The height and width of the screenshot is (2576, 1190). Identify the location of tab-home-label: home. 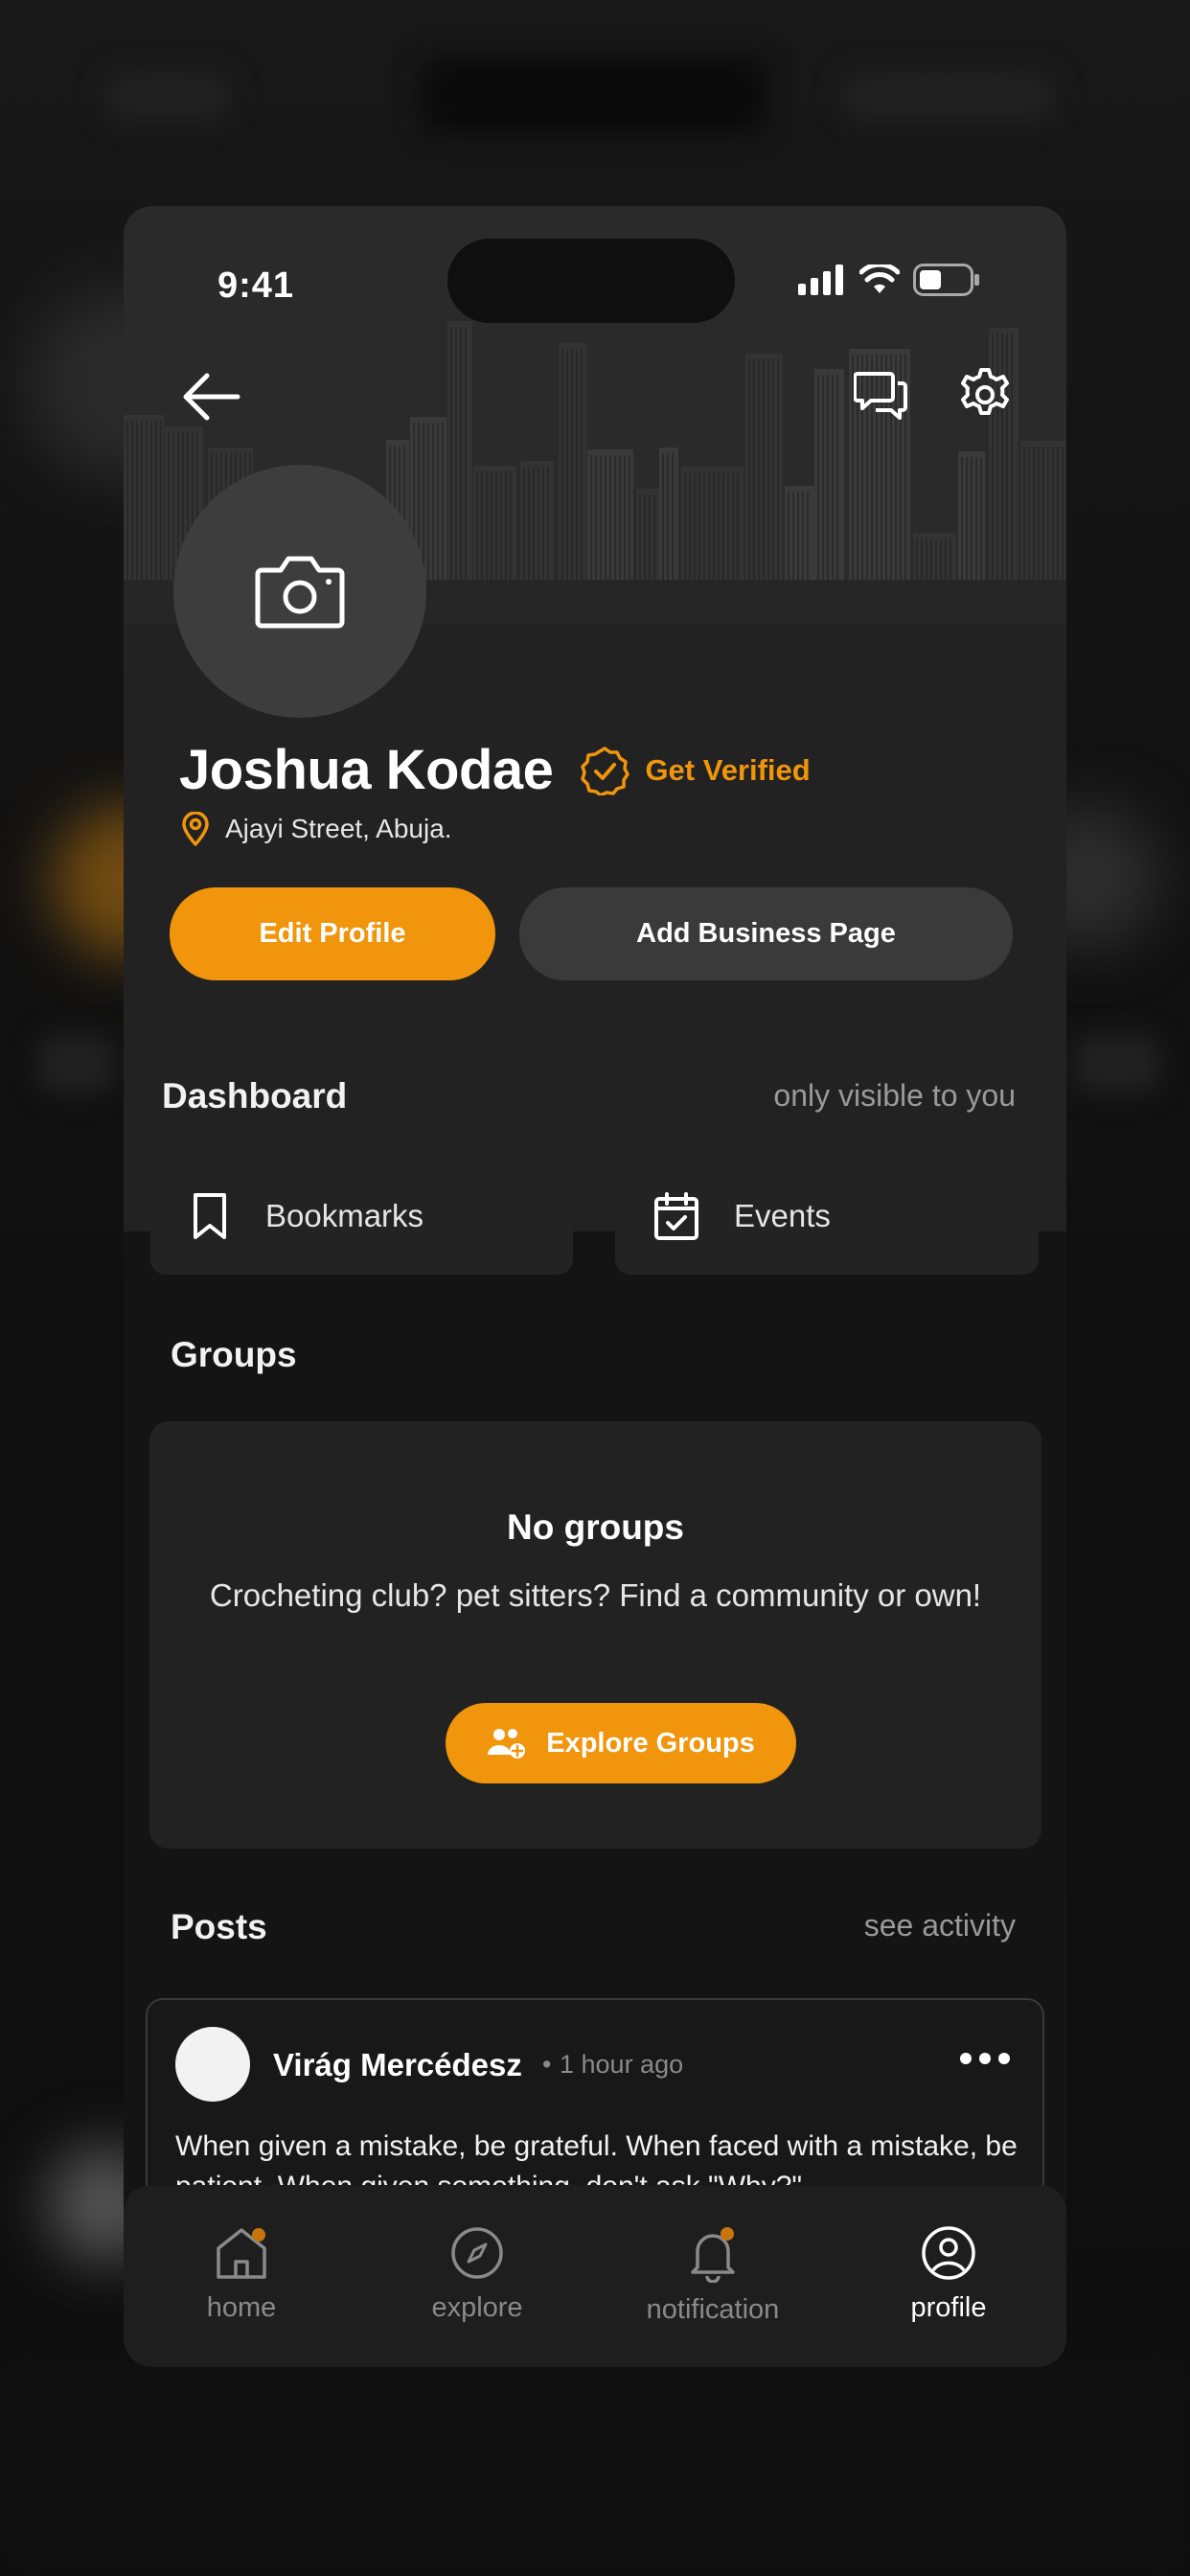
(242, 2307).